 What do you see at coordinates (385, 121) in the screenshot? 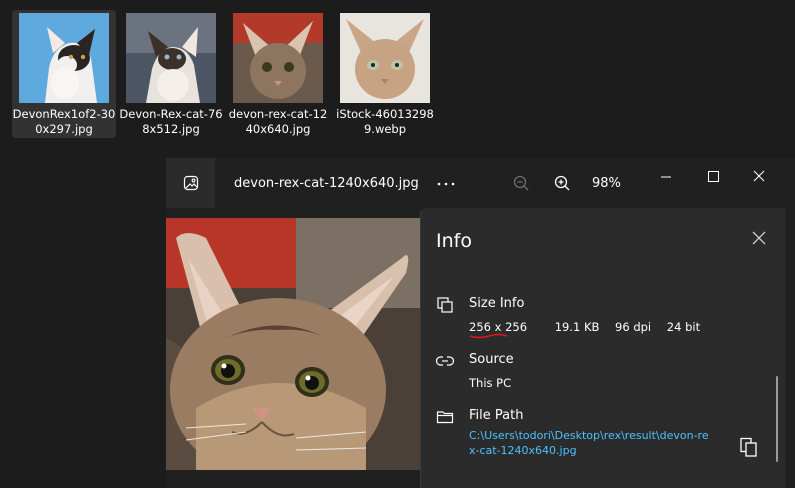
I see `thumbnail-label: iStock-460132989.webp` at bounding box center [385, 121].